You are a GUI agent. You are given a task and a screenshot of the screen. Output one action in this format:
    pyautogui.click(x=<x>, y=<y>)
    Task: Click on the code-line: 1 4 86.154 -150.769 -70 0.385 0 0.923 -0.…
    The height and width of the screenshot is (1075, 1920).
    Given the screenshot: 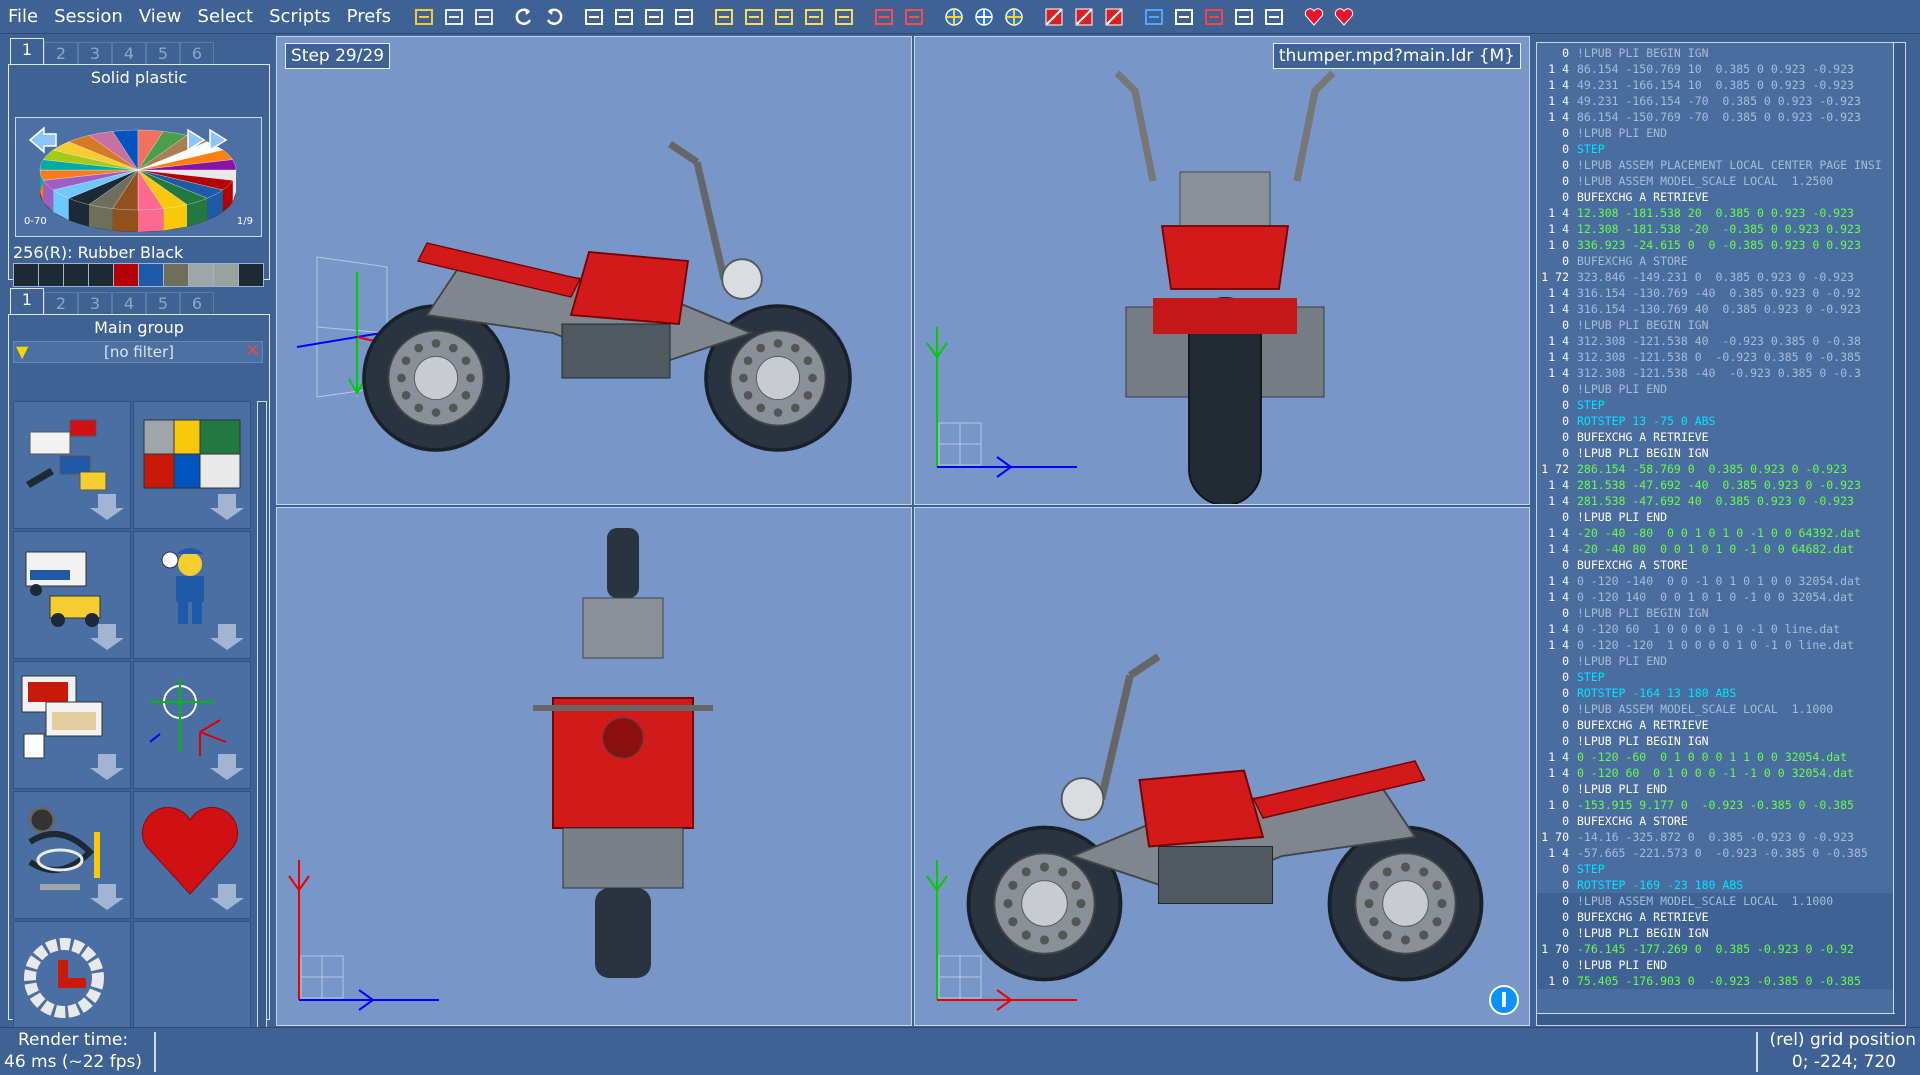 What is the action you would take?
    pyautogui.click(x=1721, y=117)
    